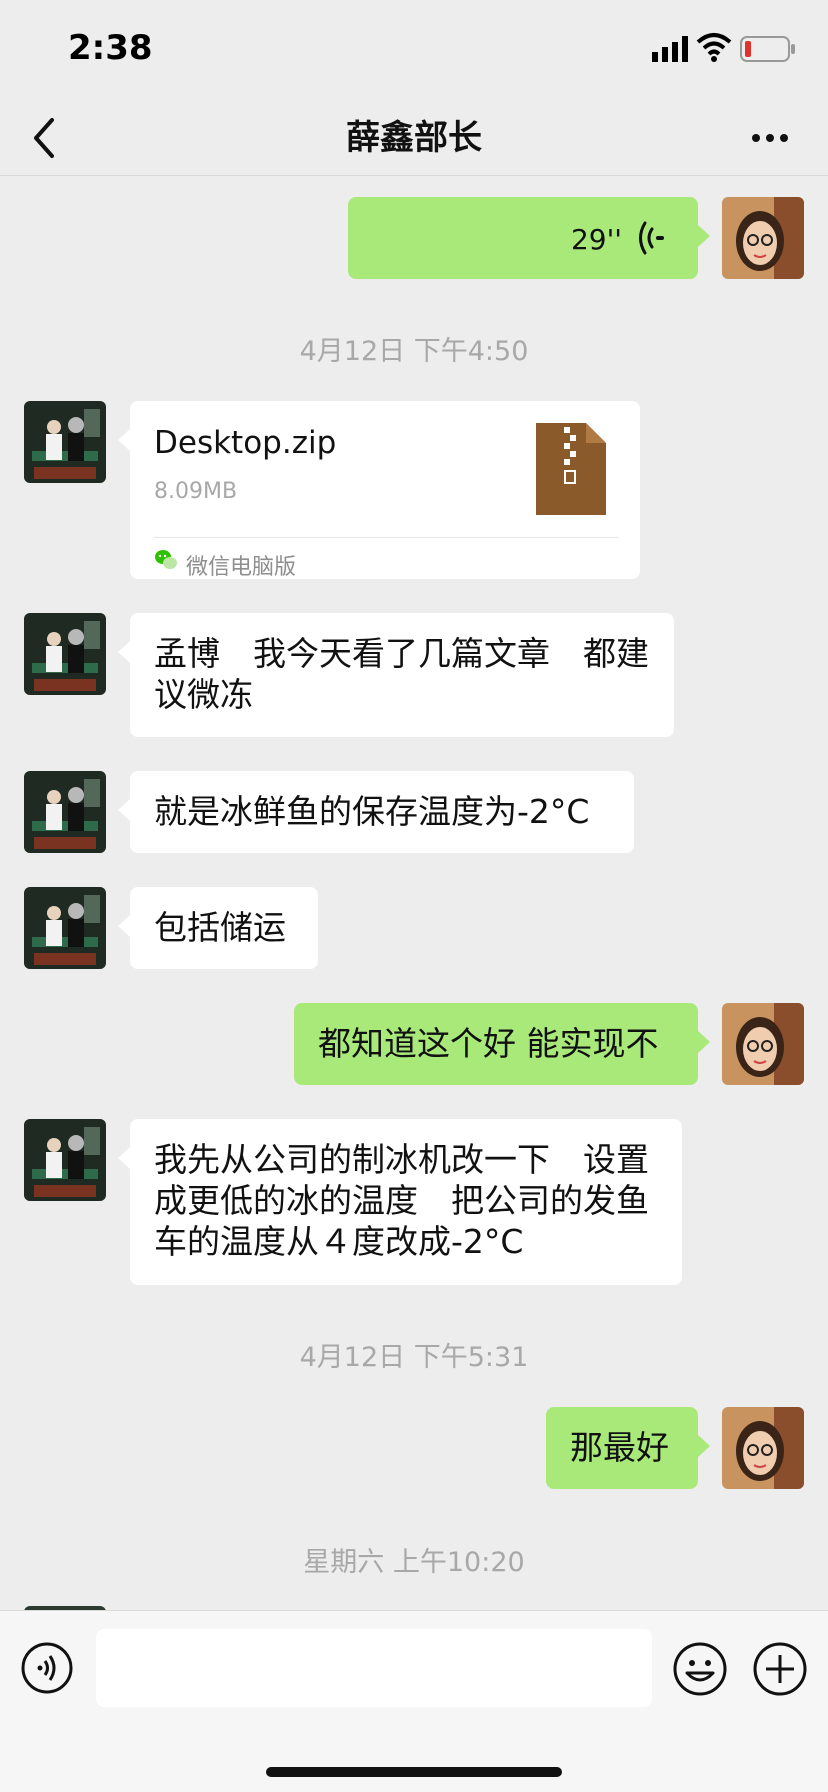 The image size is (828, 1792). What do you see at coordinates (241, 567) in the screenshot?
I see `file-source-label: 微信电脑版` at bounding box center [241, 567].